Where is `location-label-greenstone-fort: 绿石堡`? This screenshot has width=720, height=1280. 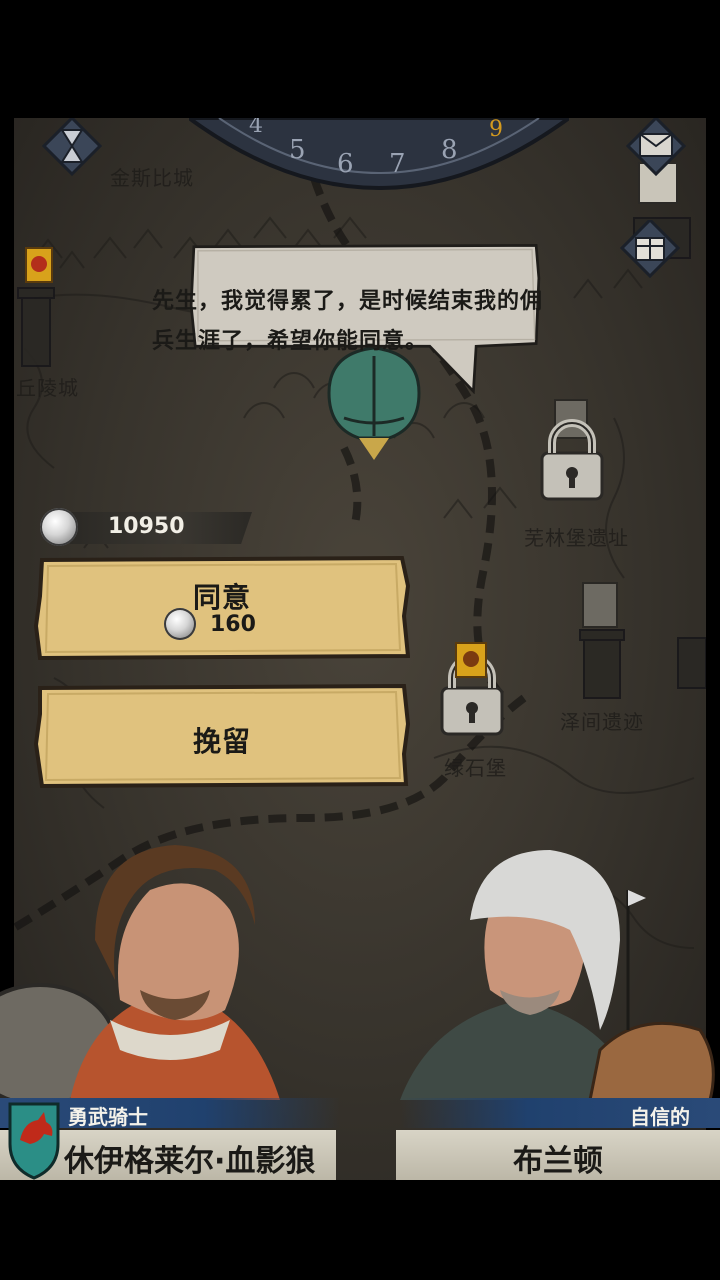
location-label-greenstone-fort: 绿石堡 is located at coordinates (475, 766).